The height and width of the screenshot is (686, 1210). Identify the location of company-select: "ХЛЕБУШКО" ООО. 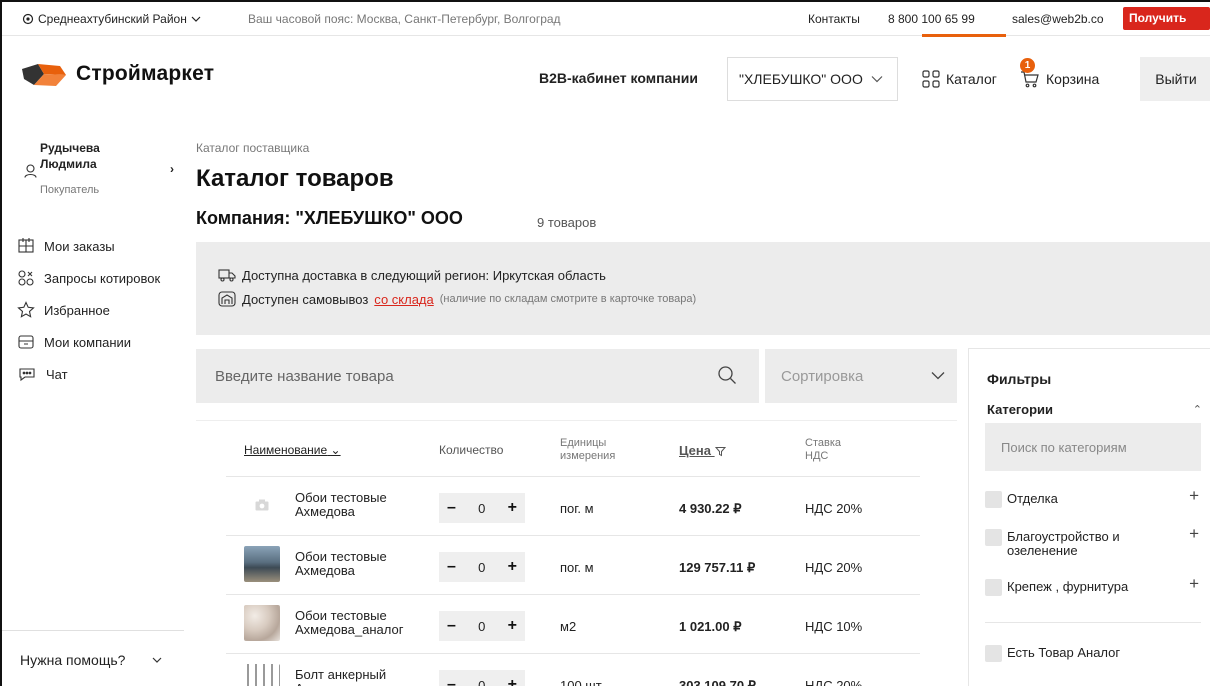
(812, 79).